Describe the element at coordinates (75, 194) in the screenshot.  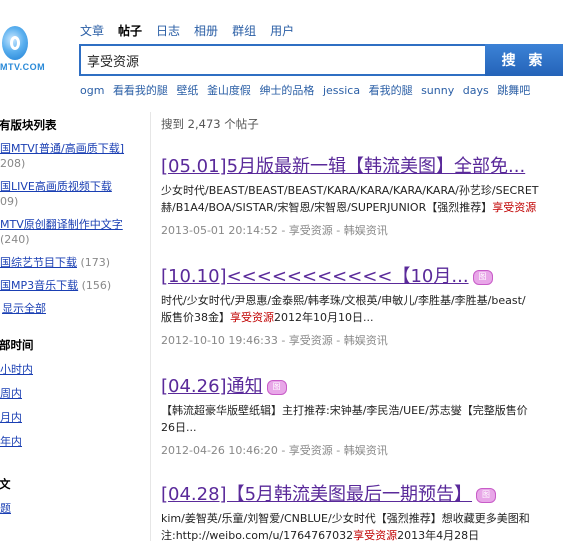
I see `board-filter-item: 国LIVE高画质视频下载 09)` at that location.